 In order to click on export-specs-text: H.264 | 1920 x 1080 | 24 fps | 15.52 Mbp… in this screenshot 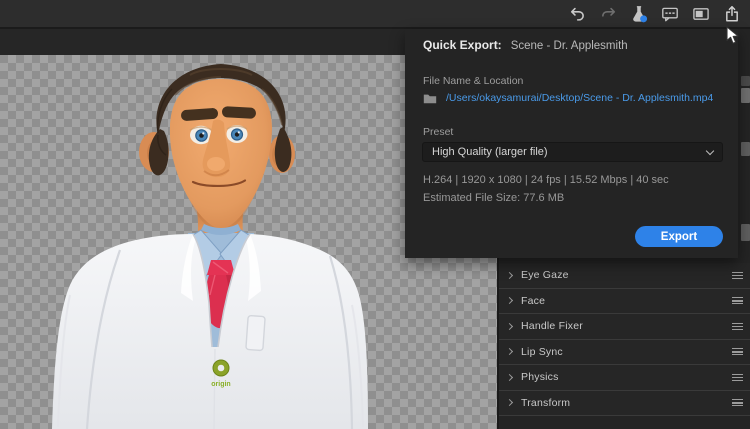, I will do `click(546, 180)`.